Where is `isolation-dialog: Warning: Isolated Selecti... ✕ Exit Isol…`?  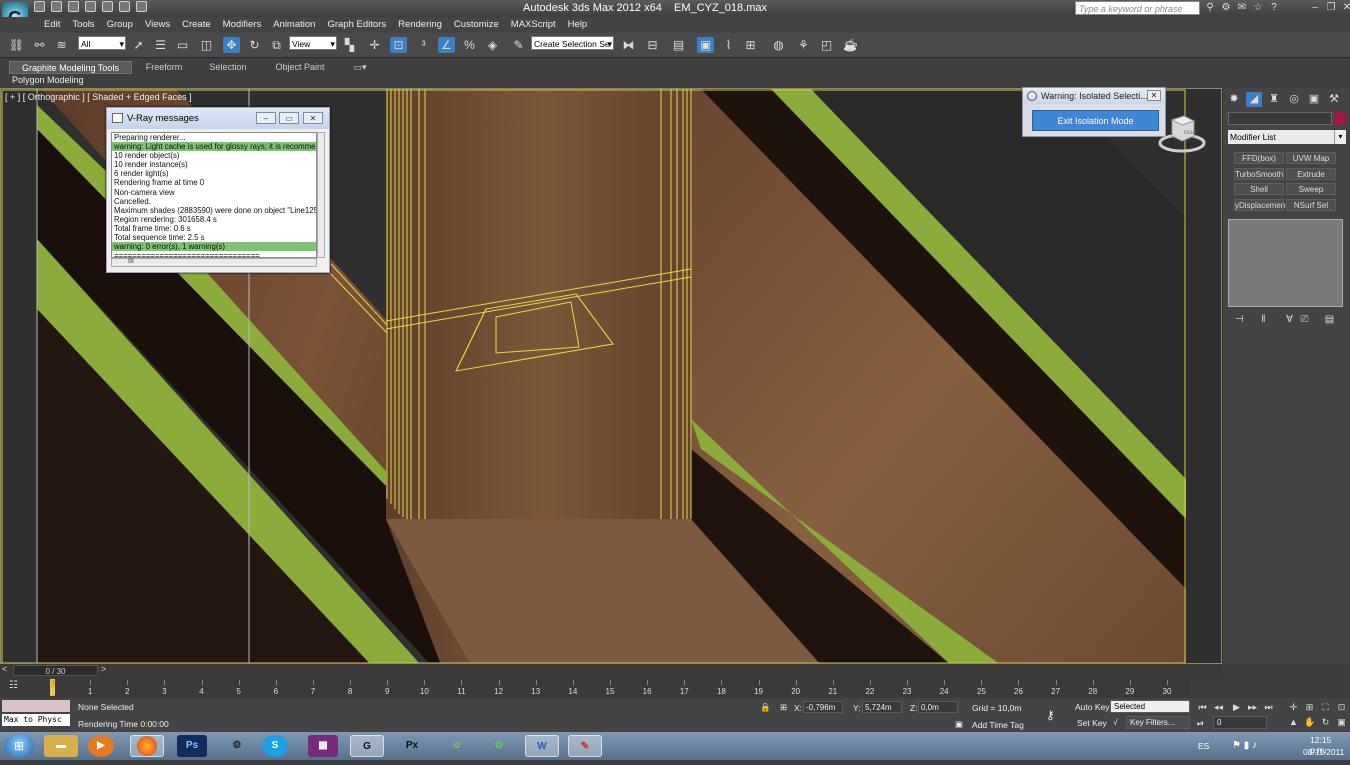
isolation-dialog: Warning: Isolated Selecti... ✕ Exit Isol… is located at coordinates (1094, 112).